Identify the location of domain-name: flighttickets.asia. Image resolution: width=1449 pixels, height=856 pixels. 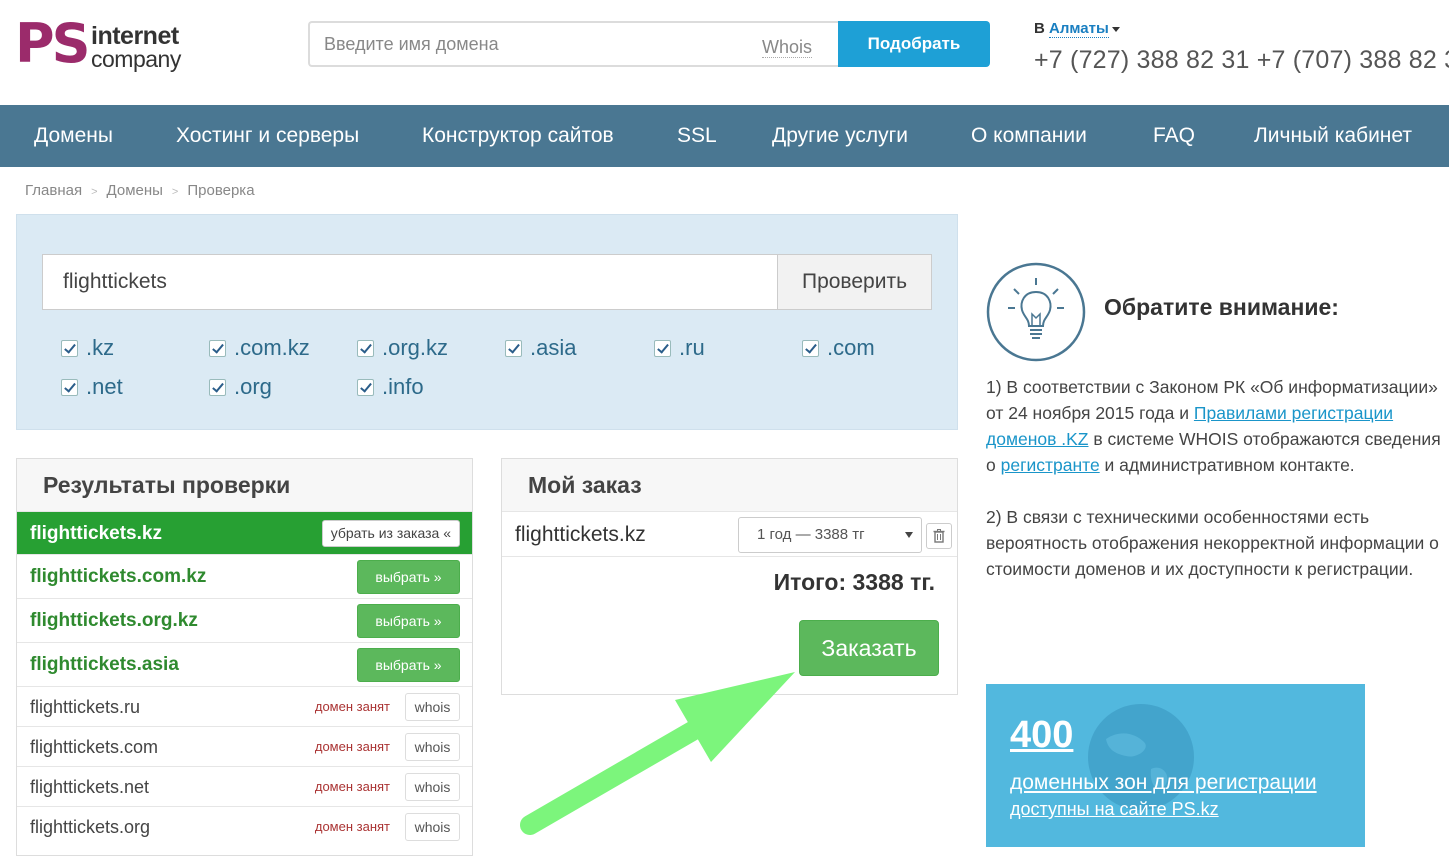
(104, 664).